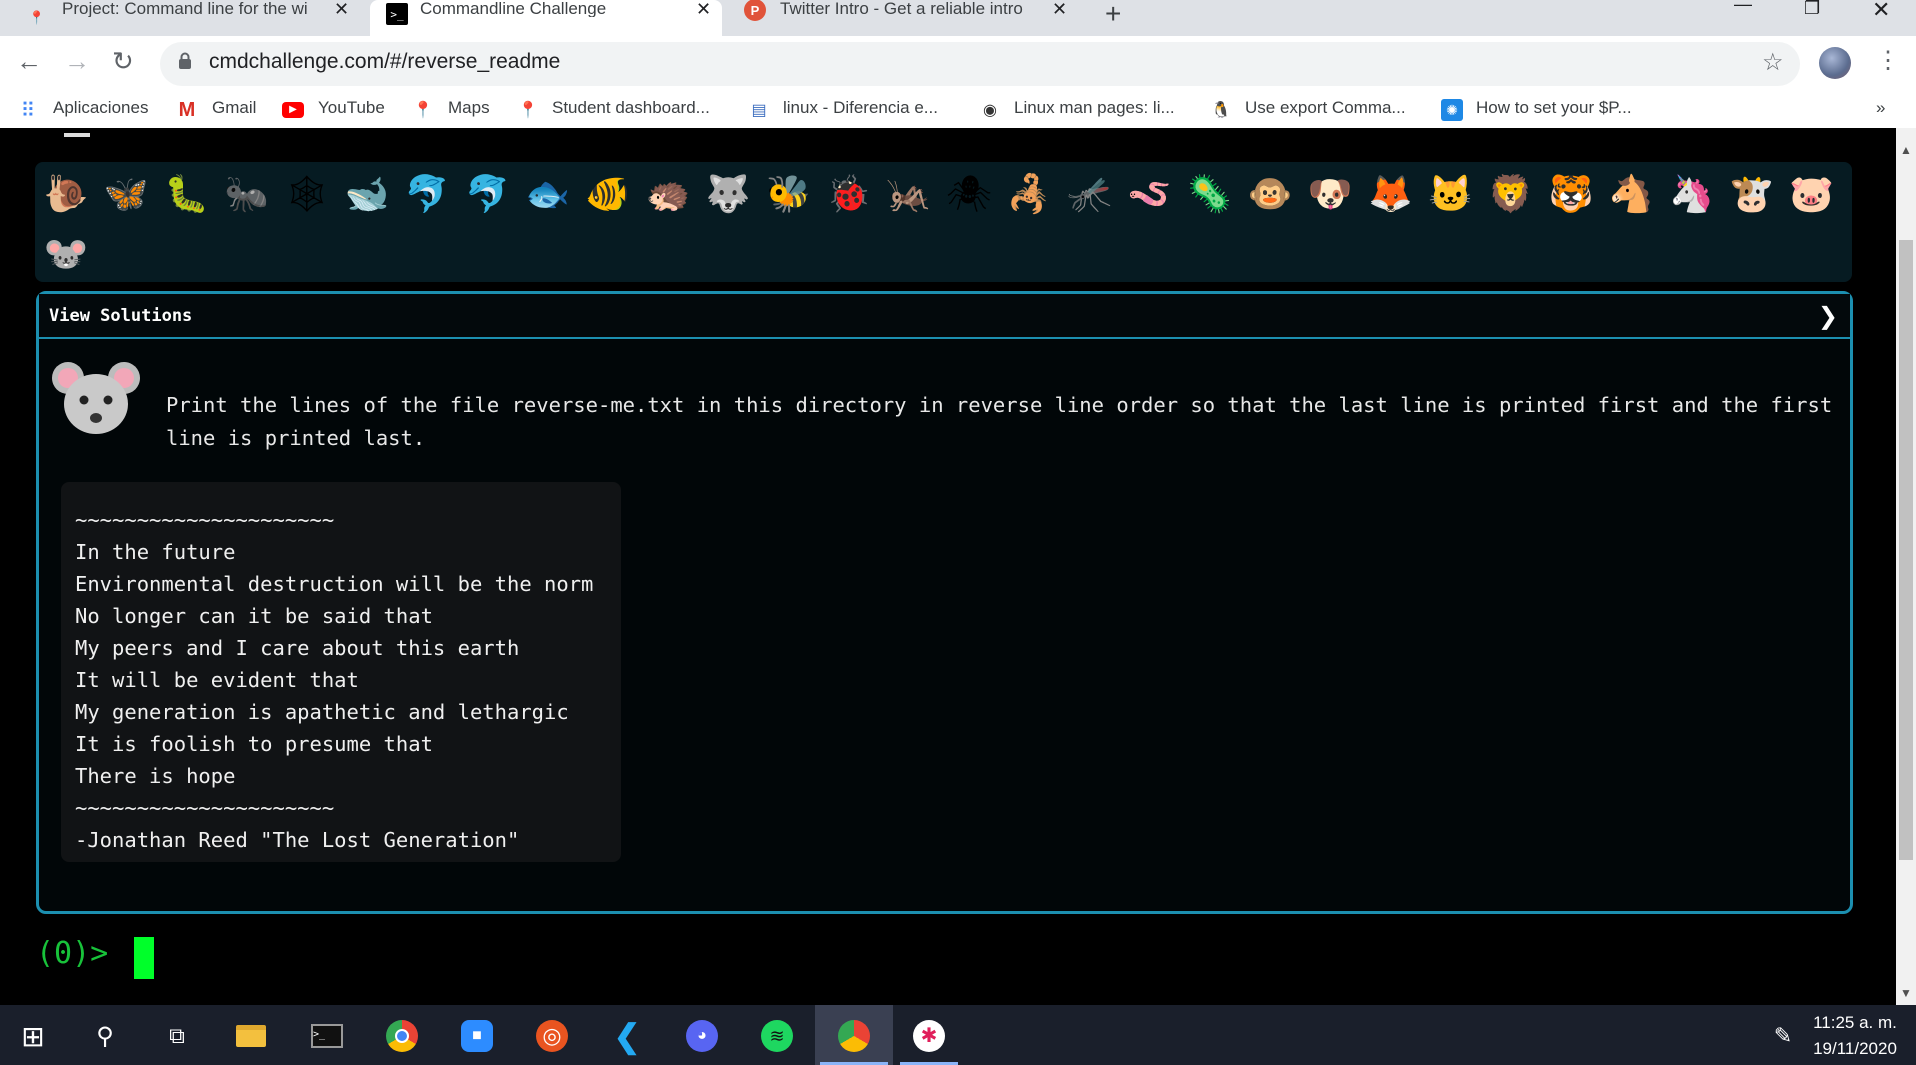  What do you see at coordinates (1812, 194) in the screenshot?
I see `challenge-animal-icon: 🐷` at bounding box center [1812, 194].